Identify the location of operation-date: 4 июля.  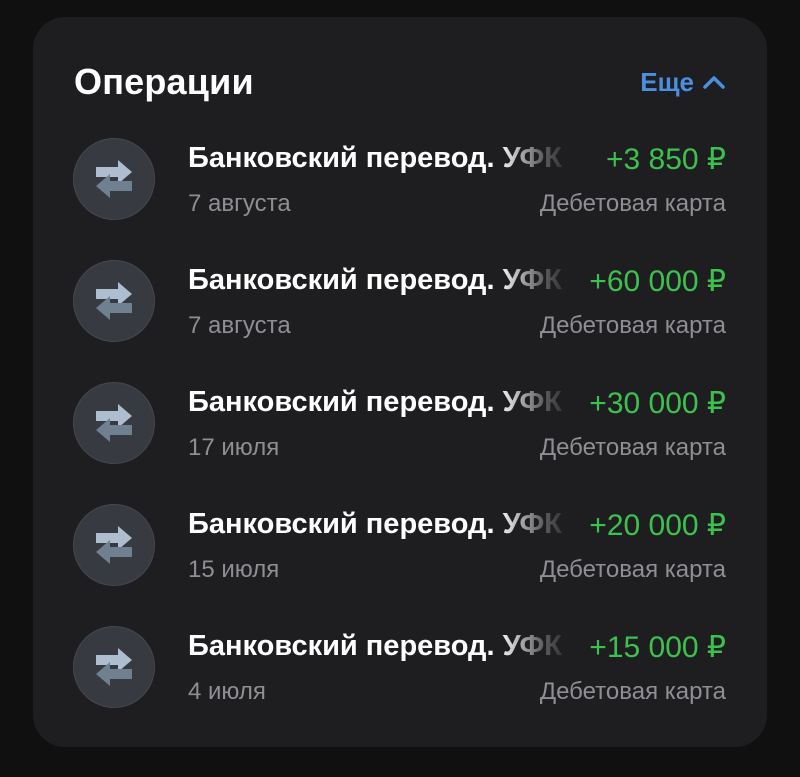
(227, 691).